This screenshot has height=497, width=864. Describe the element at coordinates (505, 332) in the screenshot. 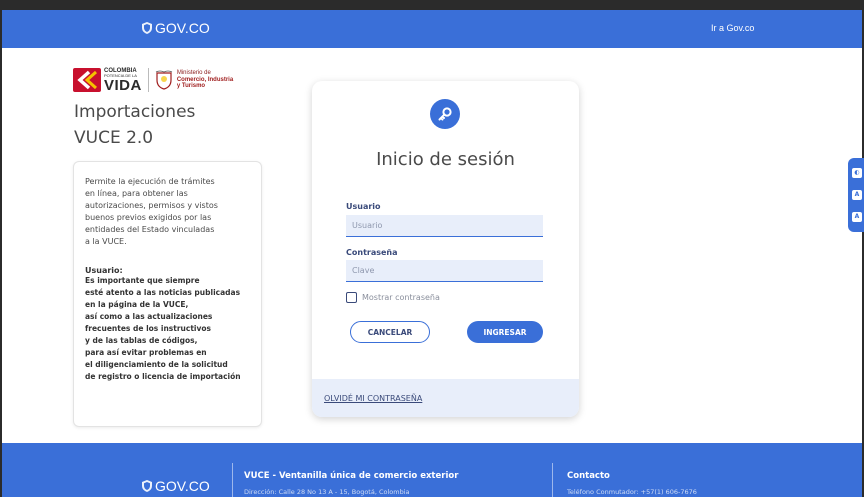

I see `login-button: INGRESAR` at that location.